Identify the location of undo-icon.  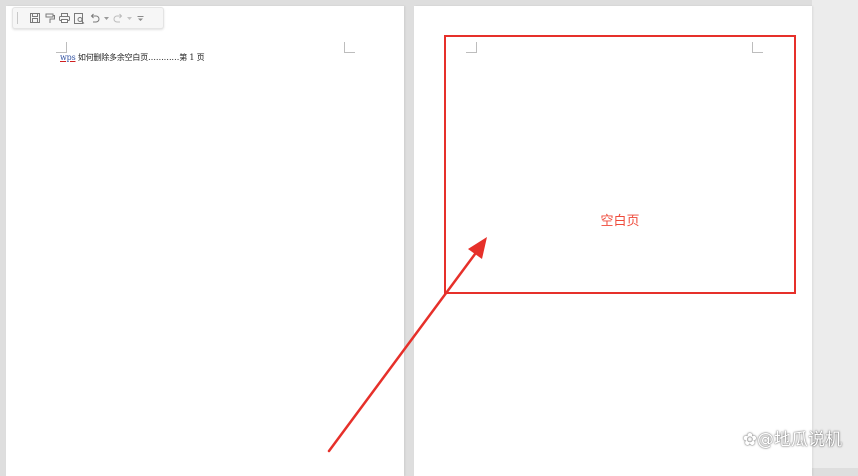
(94, 18).